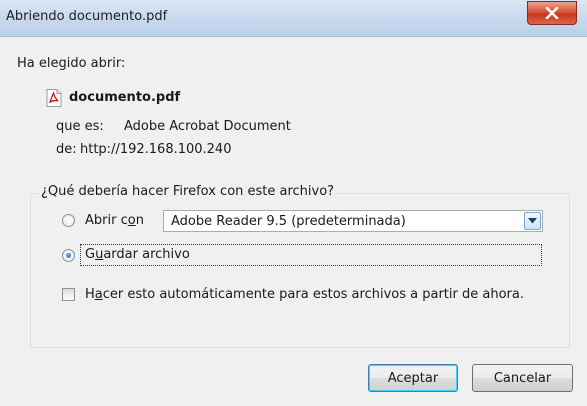 Image resolution: width=587 pixels, height=406 pixels. I want to click on title-bar: Abriendo documento.pdf, so click(293, 18).